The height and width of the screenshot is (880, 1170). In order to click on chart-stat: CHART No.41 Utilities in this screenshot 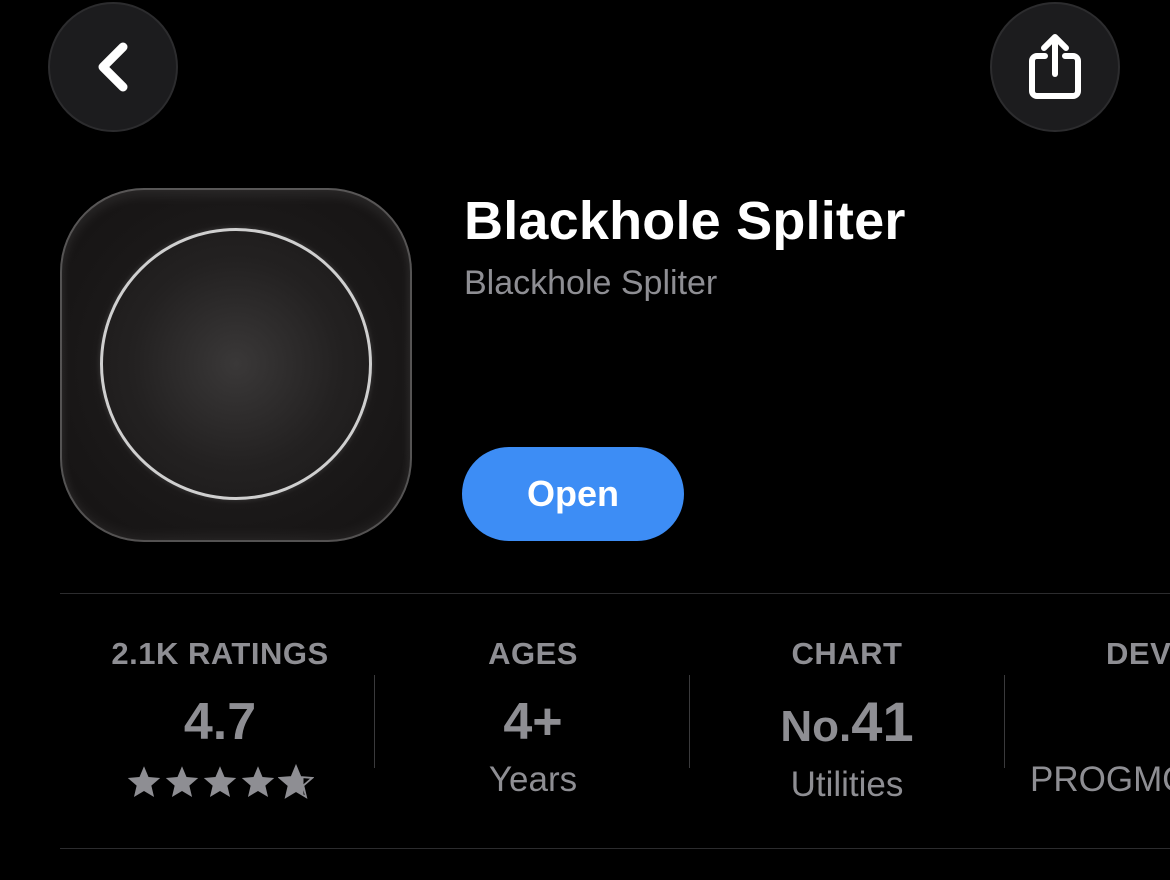, I will do `click(847, 730)`.